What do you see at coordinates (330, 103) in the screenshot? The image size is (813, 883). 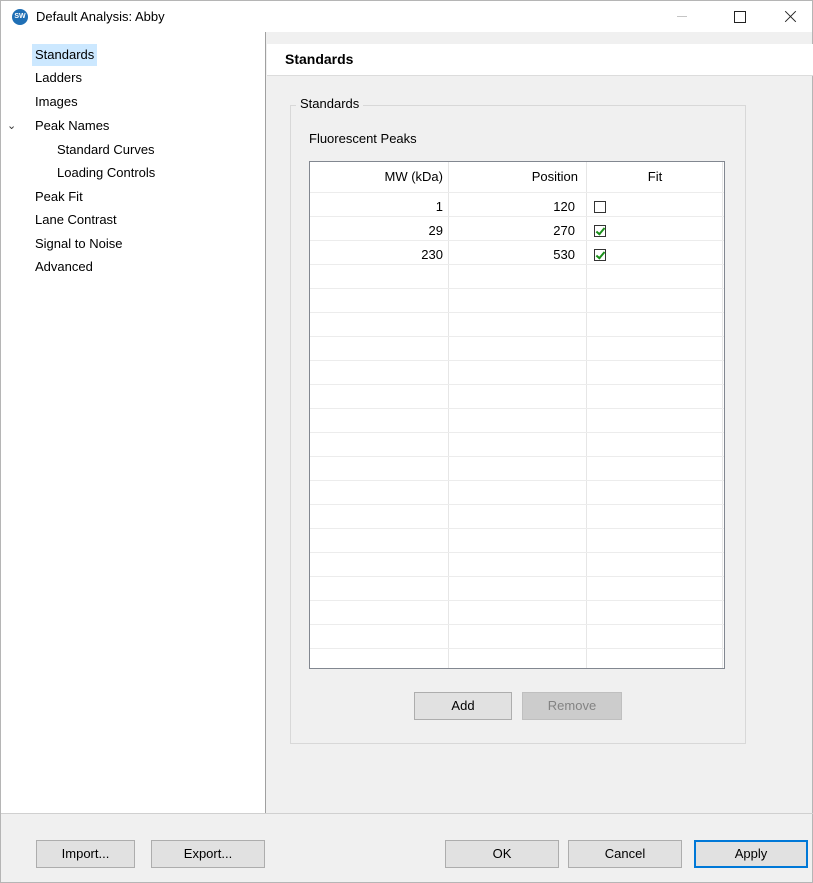 I see `group-title: Standards` at bounding box center [330, 103].